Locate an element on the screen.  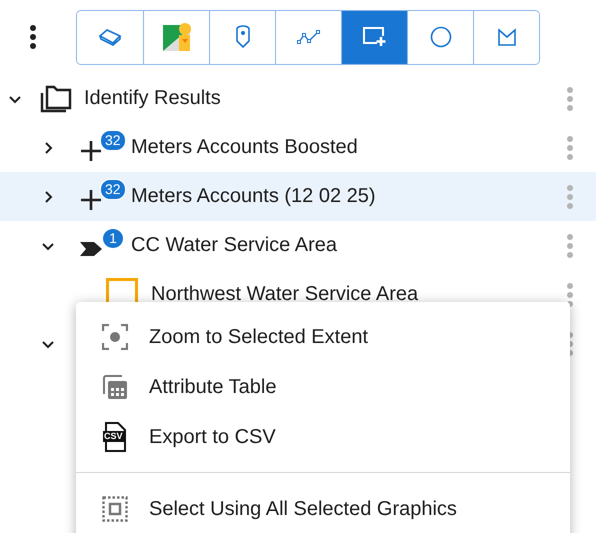
street-view-icon is located at coordinates (177, 37).